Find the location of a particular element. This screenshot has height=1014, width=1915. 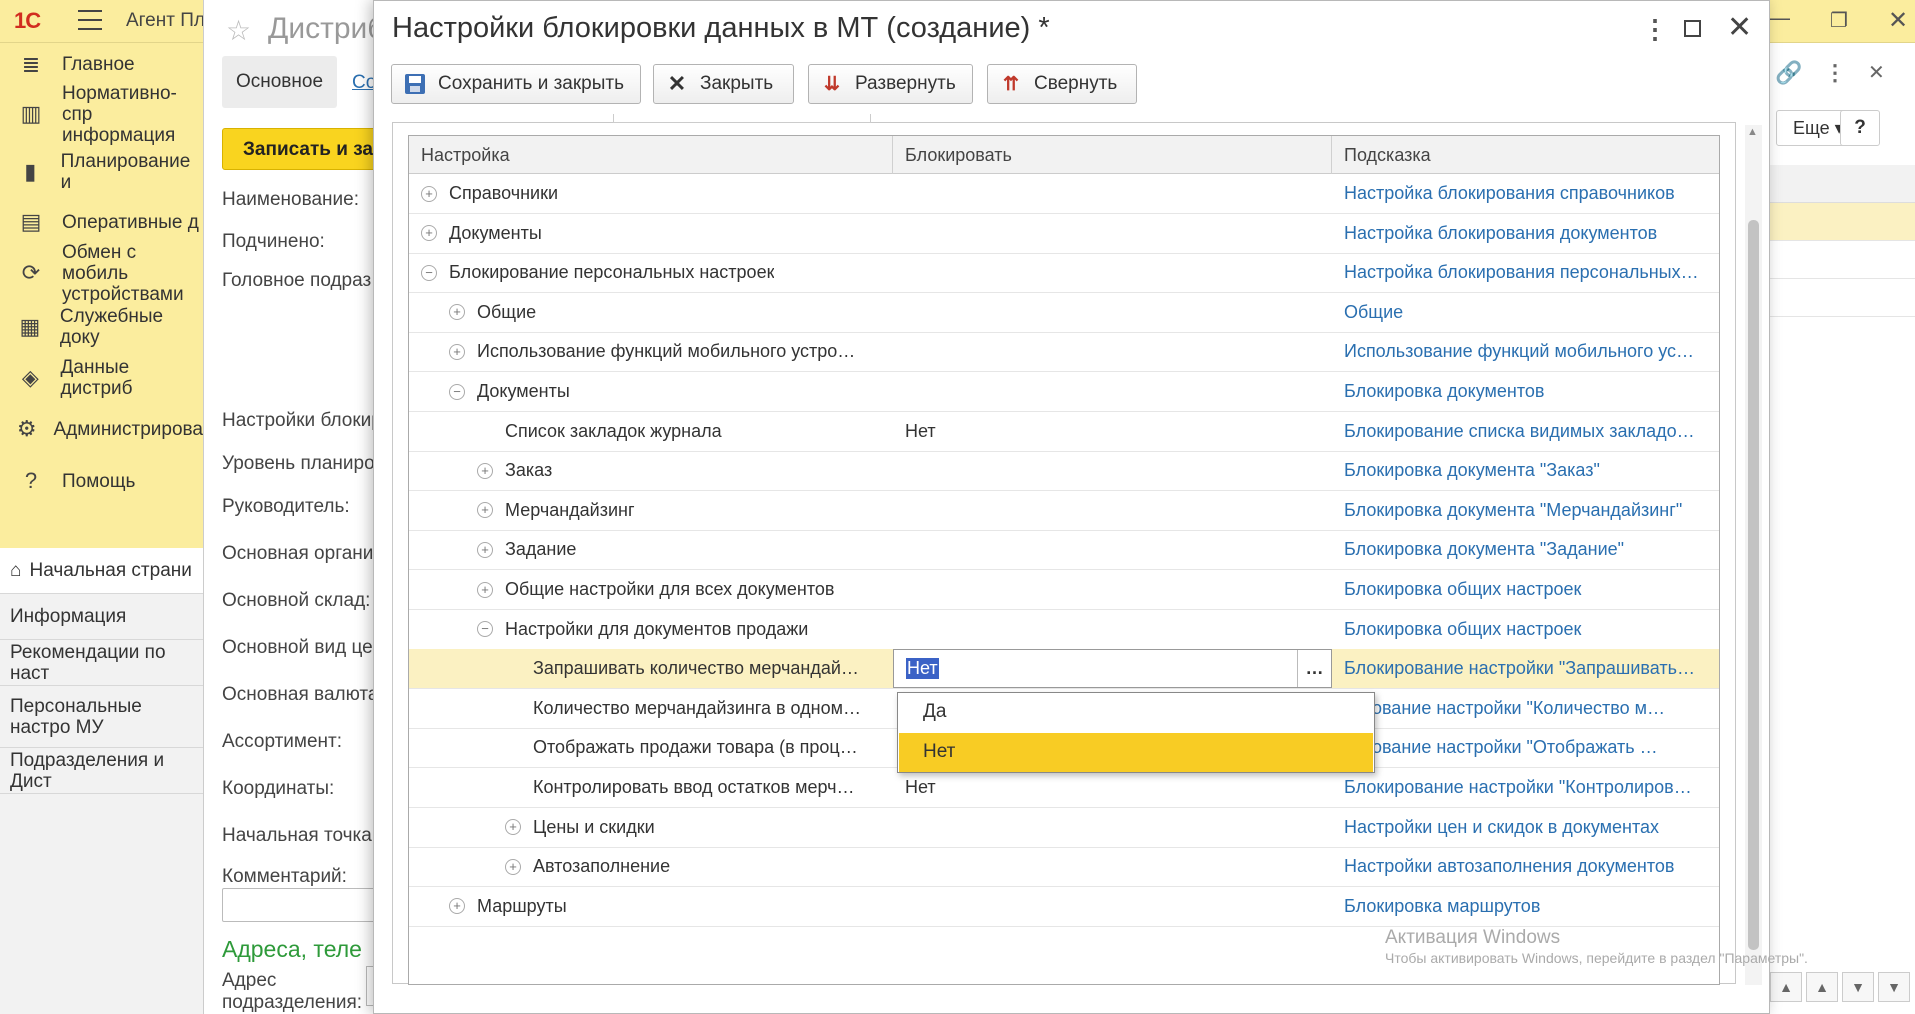

table-row: + Заказ Блокировка документа "Заказ" is located at coordinates (1064, 471).